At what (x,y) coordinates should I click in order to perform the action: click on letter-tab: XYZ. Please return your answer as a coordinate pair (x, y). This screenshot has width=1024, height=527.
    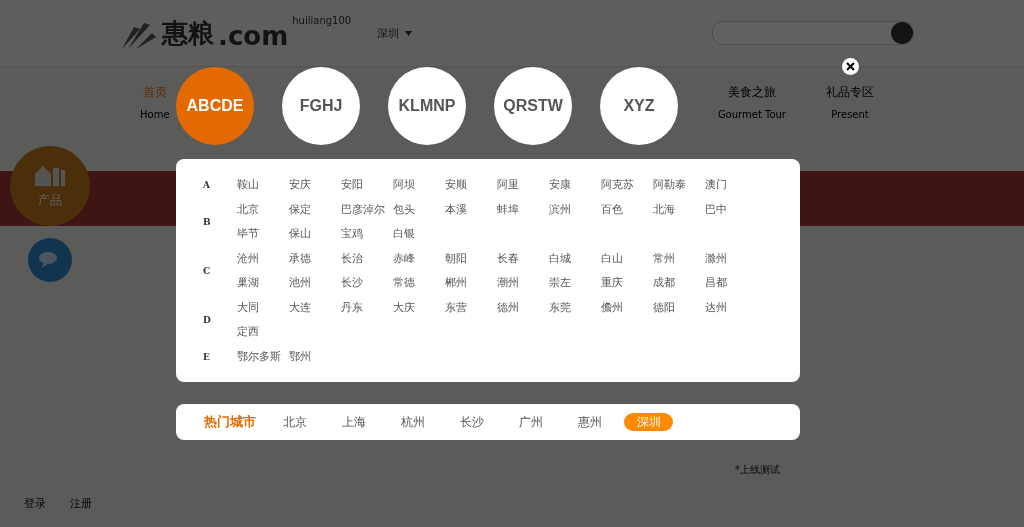
    Looking at the image, I should click on (639, 106).